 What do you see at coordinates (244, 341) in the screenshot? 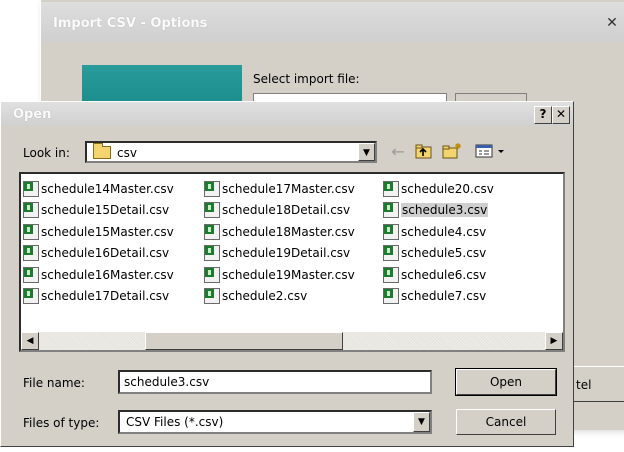
I see `scroll-thumb` at bounding box center [244, 341].